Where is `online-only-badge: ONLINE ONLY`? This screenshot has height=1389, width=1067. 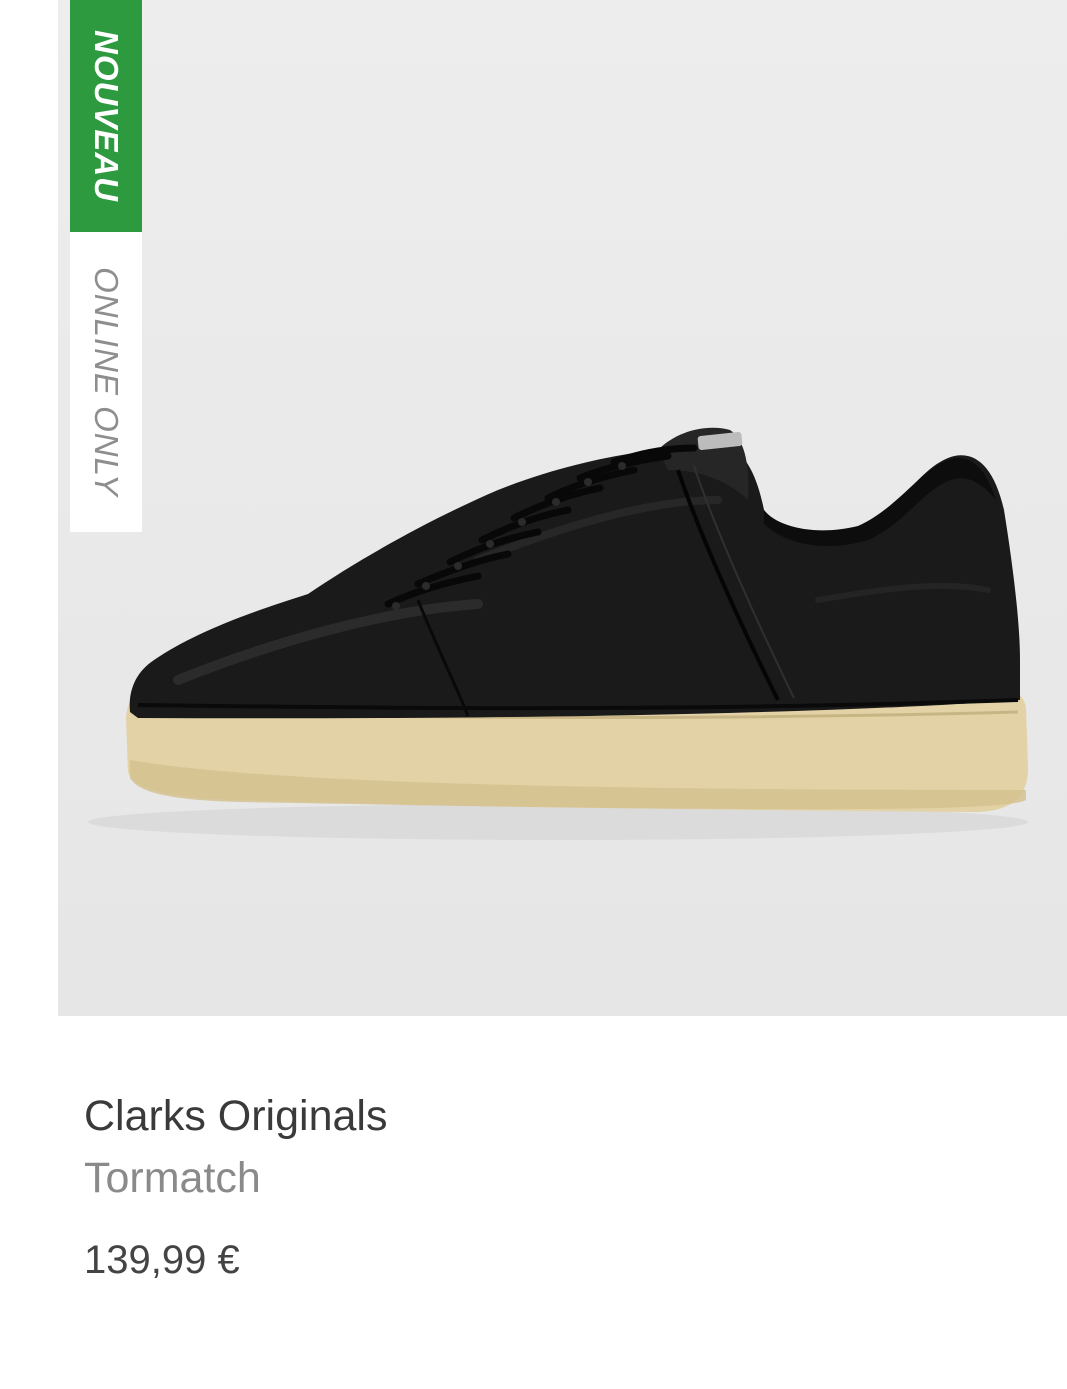
online-only-badge: ONLINE ONLY is located at coordinates (106, 382).